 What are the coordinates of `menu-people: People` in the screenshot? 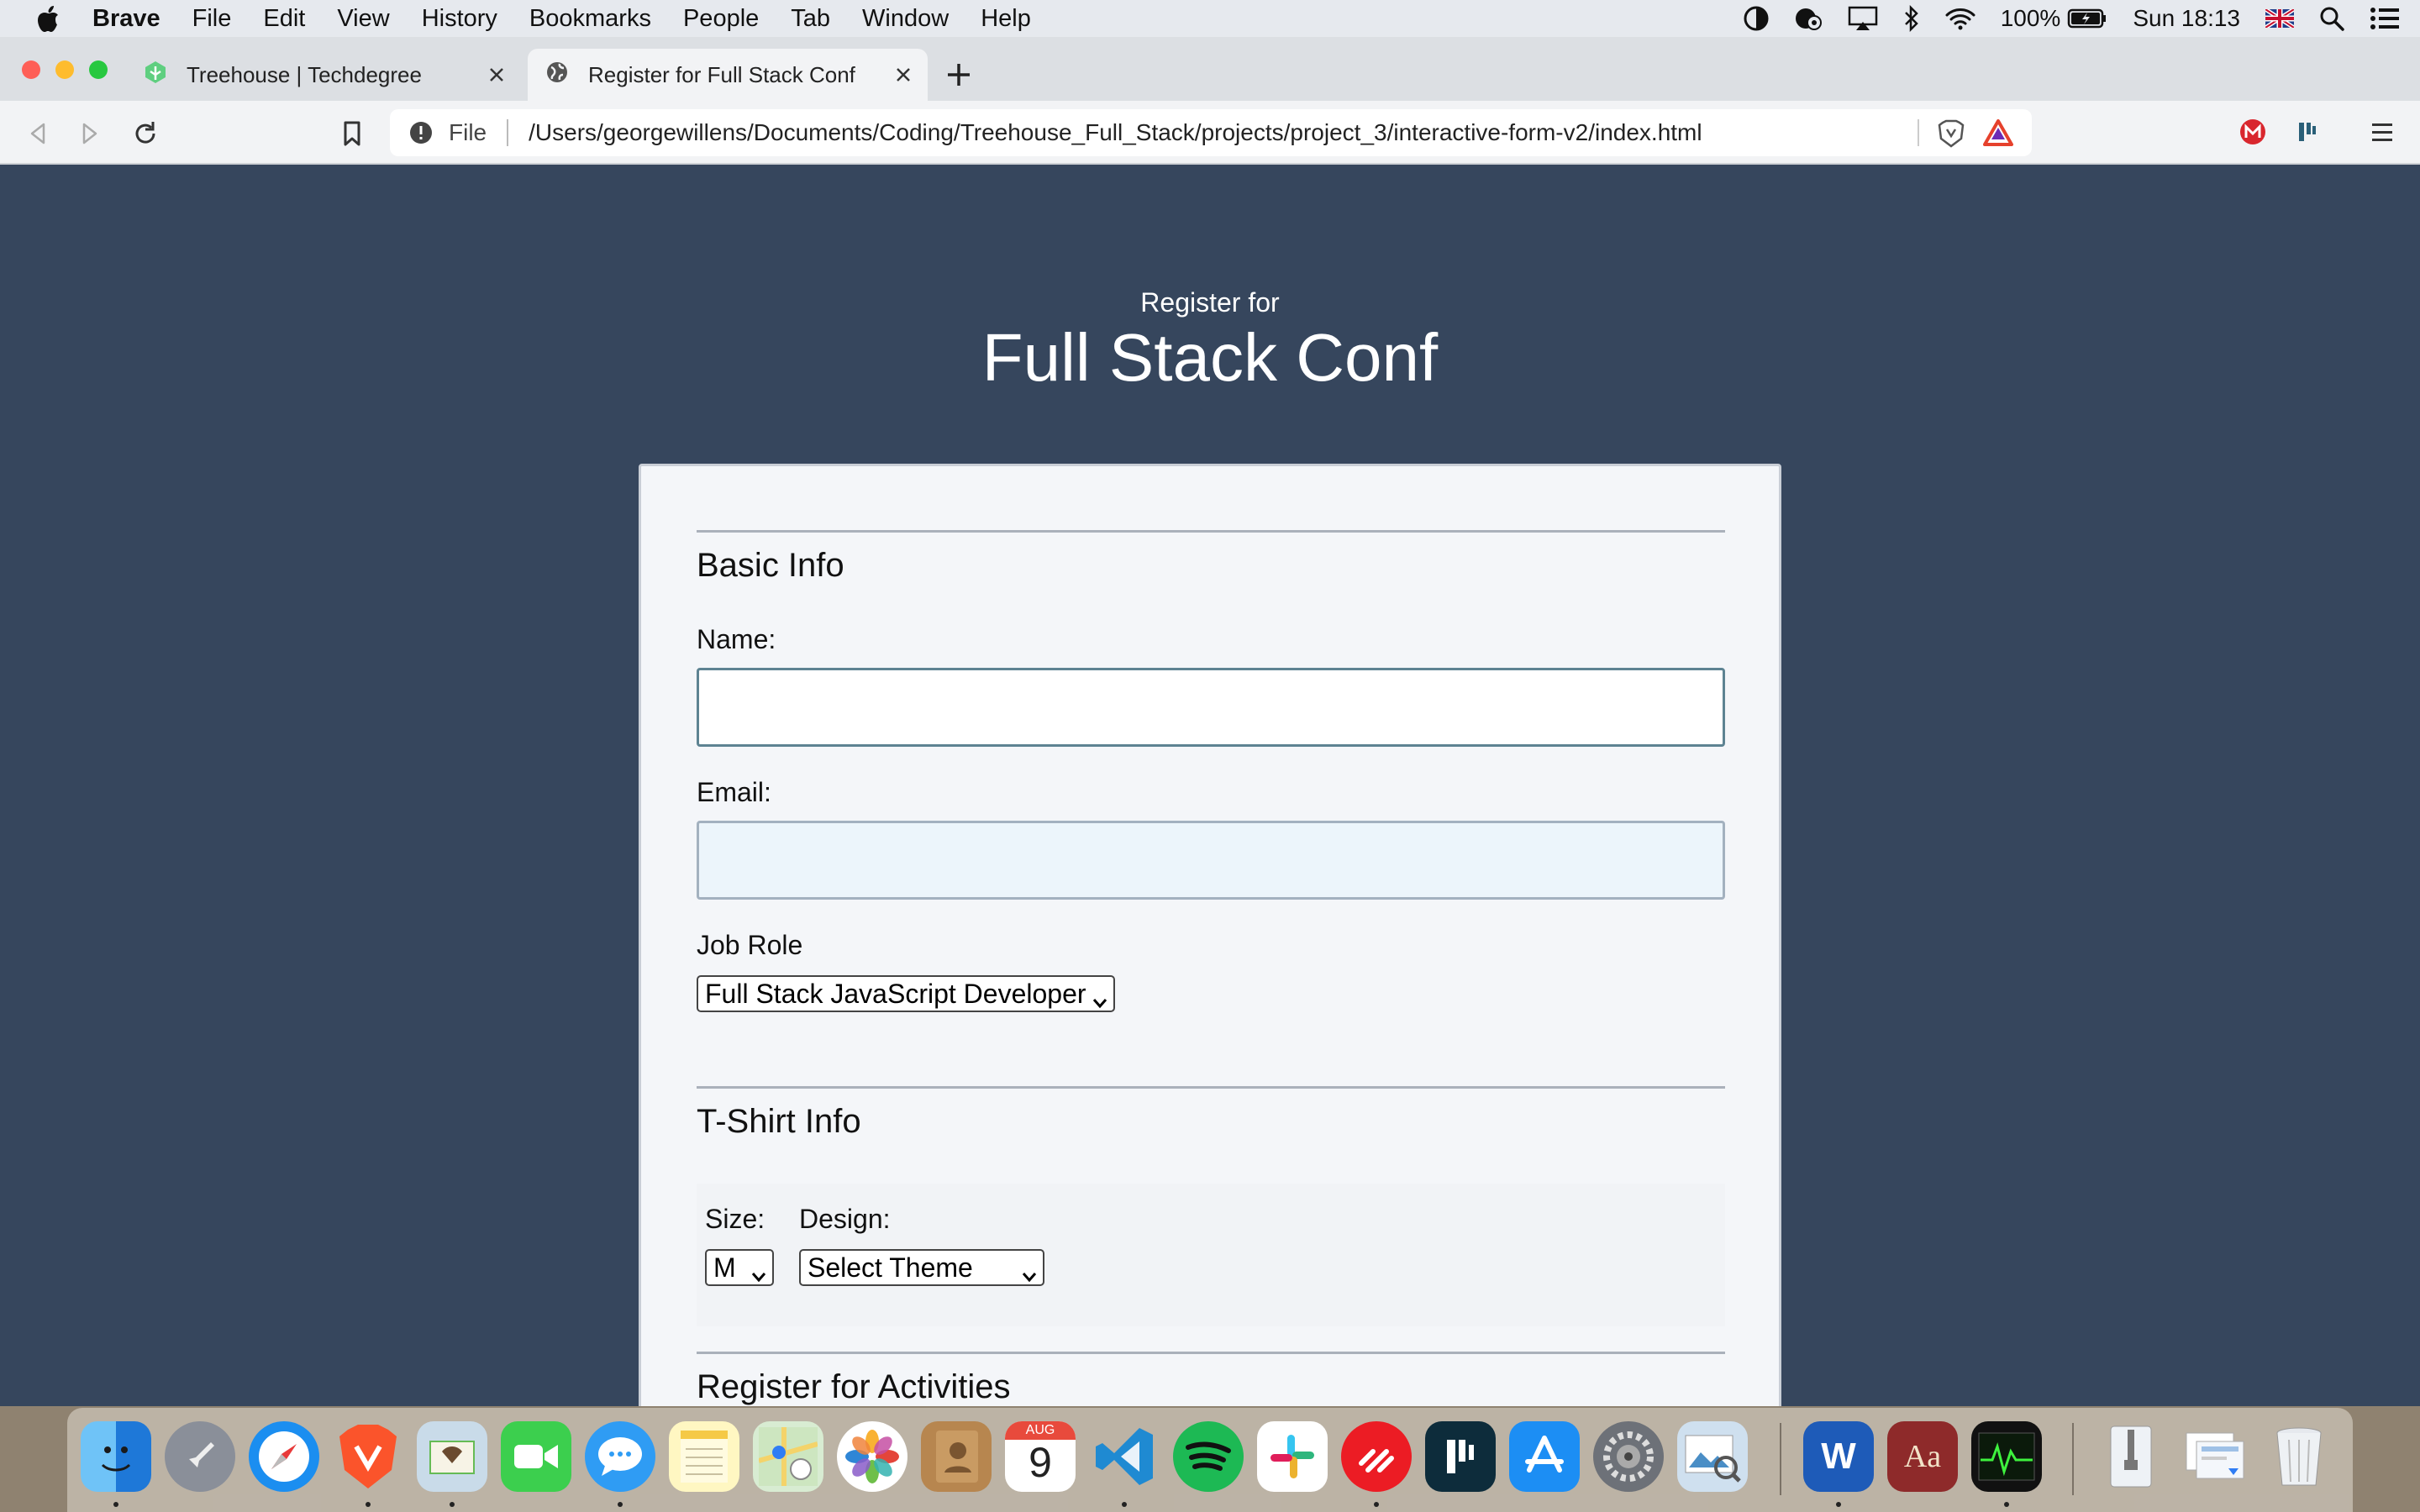 It's located at (721, 19).